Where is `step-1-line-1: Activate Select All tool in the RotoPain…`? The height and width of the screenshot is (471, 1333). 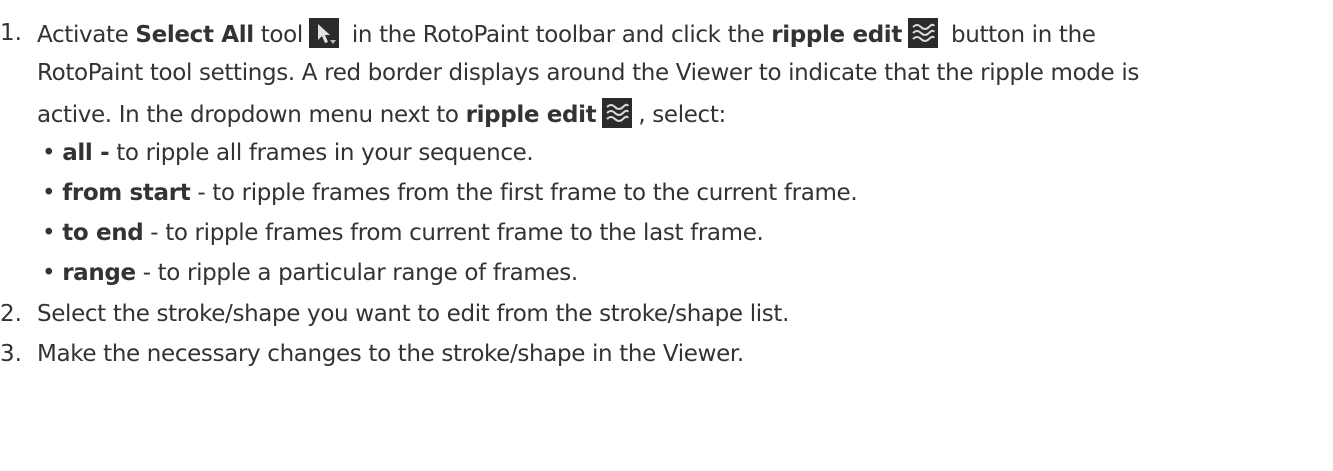
step-1-line-1: Activate Select All tool in the RotoPain… is located at coordinates (566, 34).